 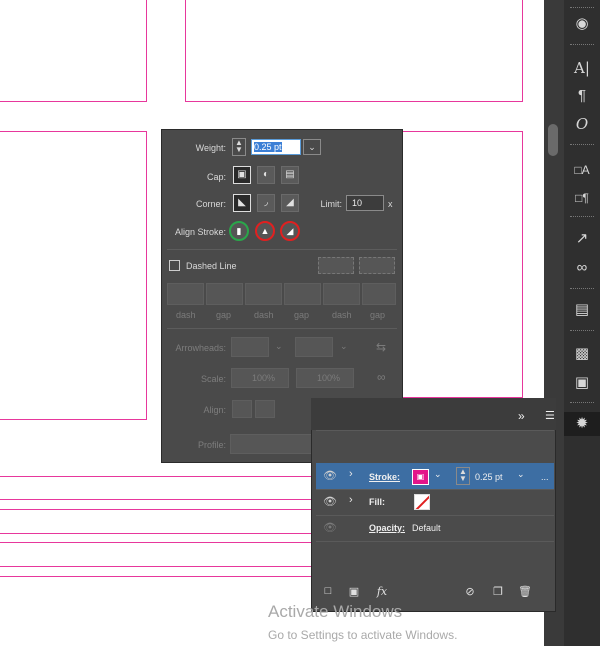 What do you see at coordinates (265, 409) in the screenshot?
I see `place-arrow-tip-button` at bounding box center [265, 409].